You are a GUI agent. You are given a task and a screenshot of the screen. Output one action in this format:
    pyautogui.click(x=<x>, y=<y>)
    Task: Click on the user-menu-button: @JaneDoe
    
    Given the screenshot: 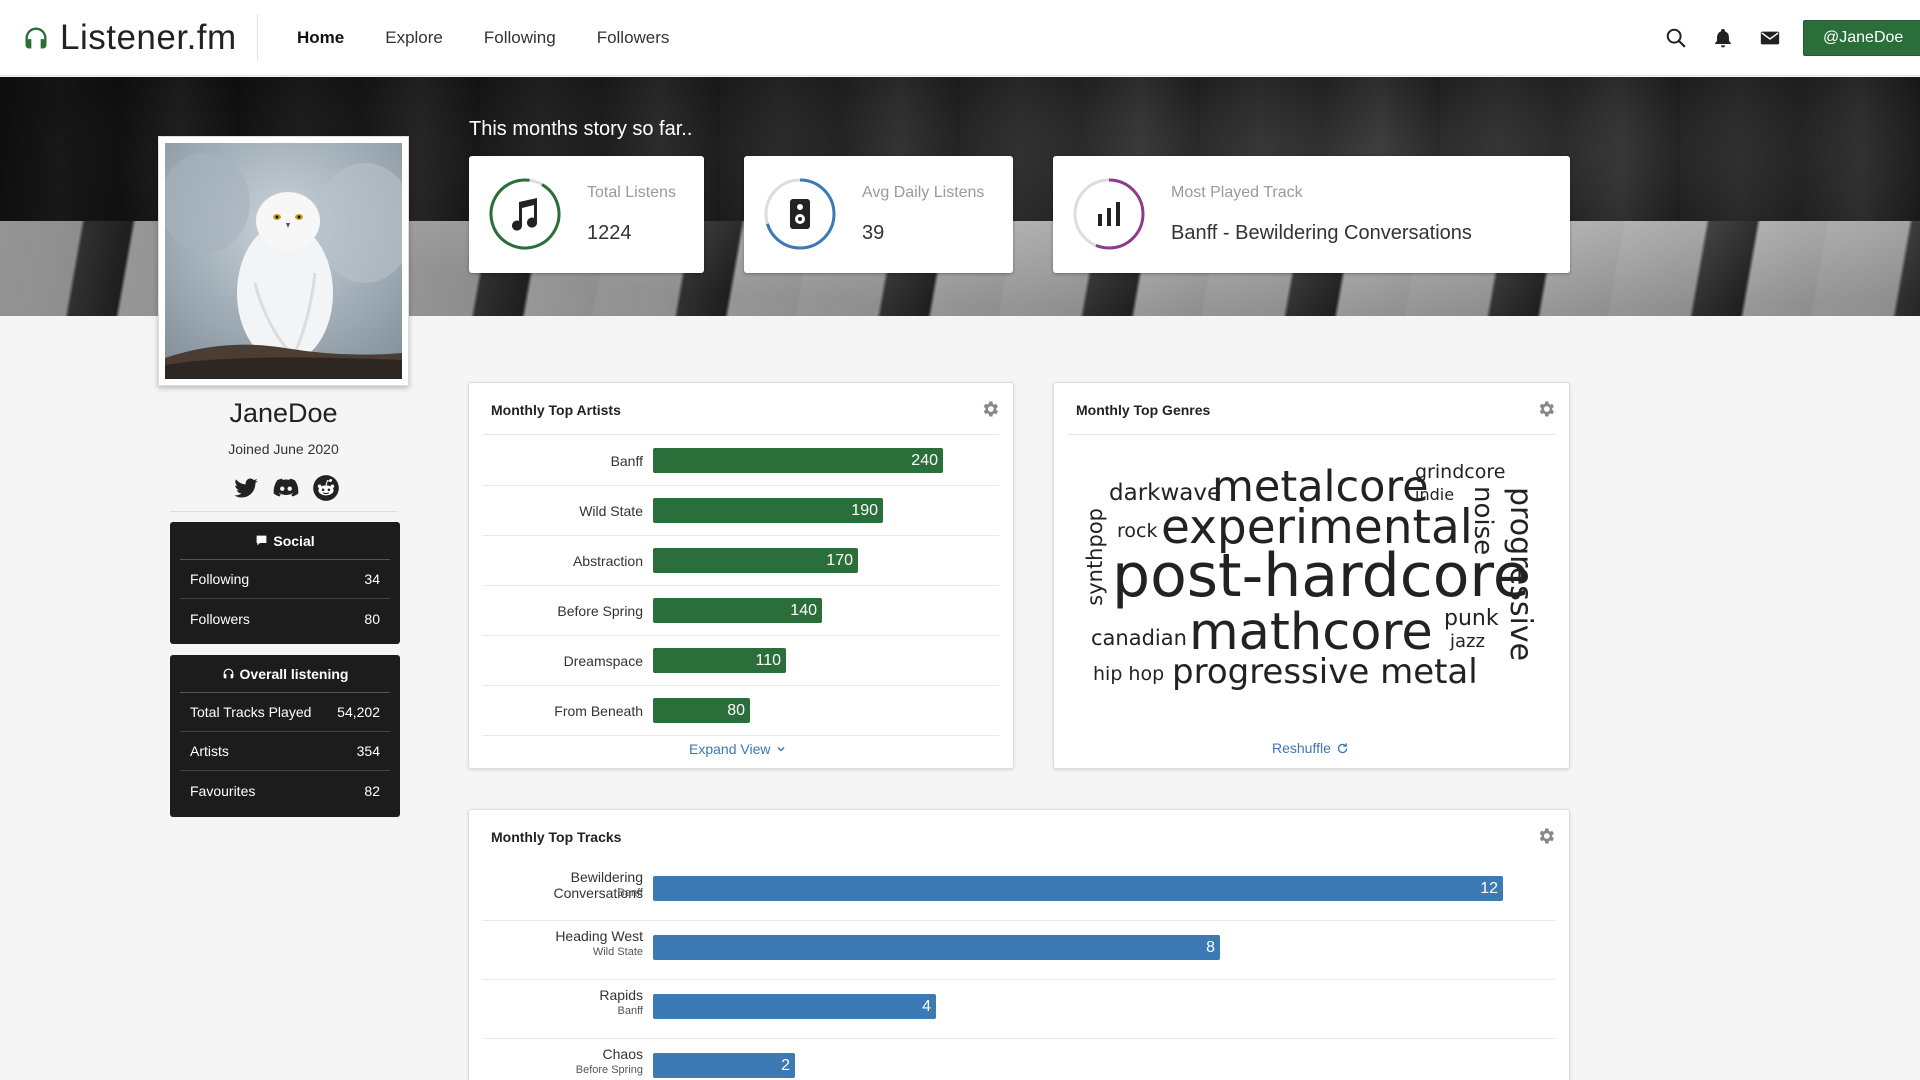 What is the action you would take?
    pyautogui.click(x=1861, y=38)
    